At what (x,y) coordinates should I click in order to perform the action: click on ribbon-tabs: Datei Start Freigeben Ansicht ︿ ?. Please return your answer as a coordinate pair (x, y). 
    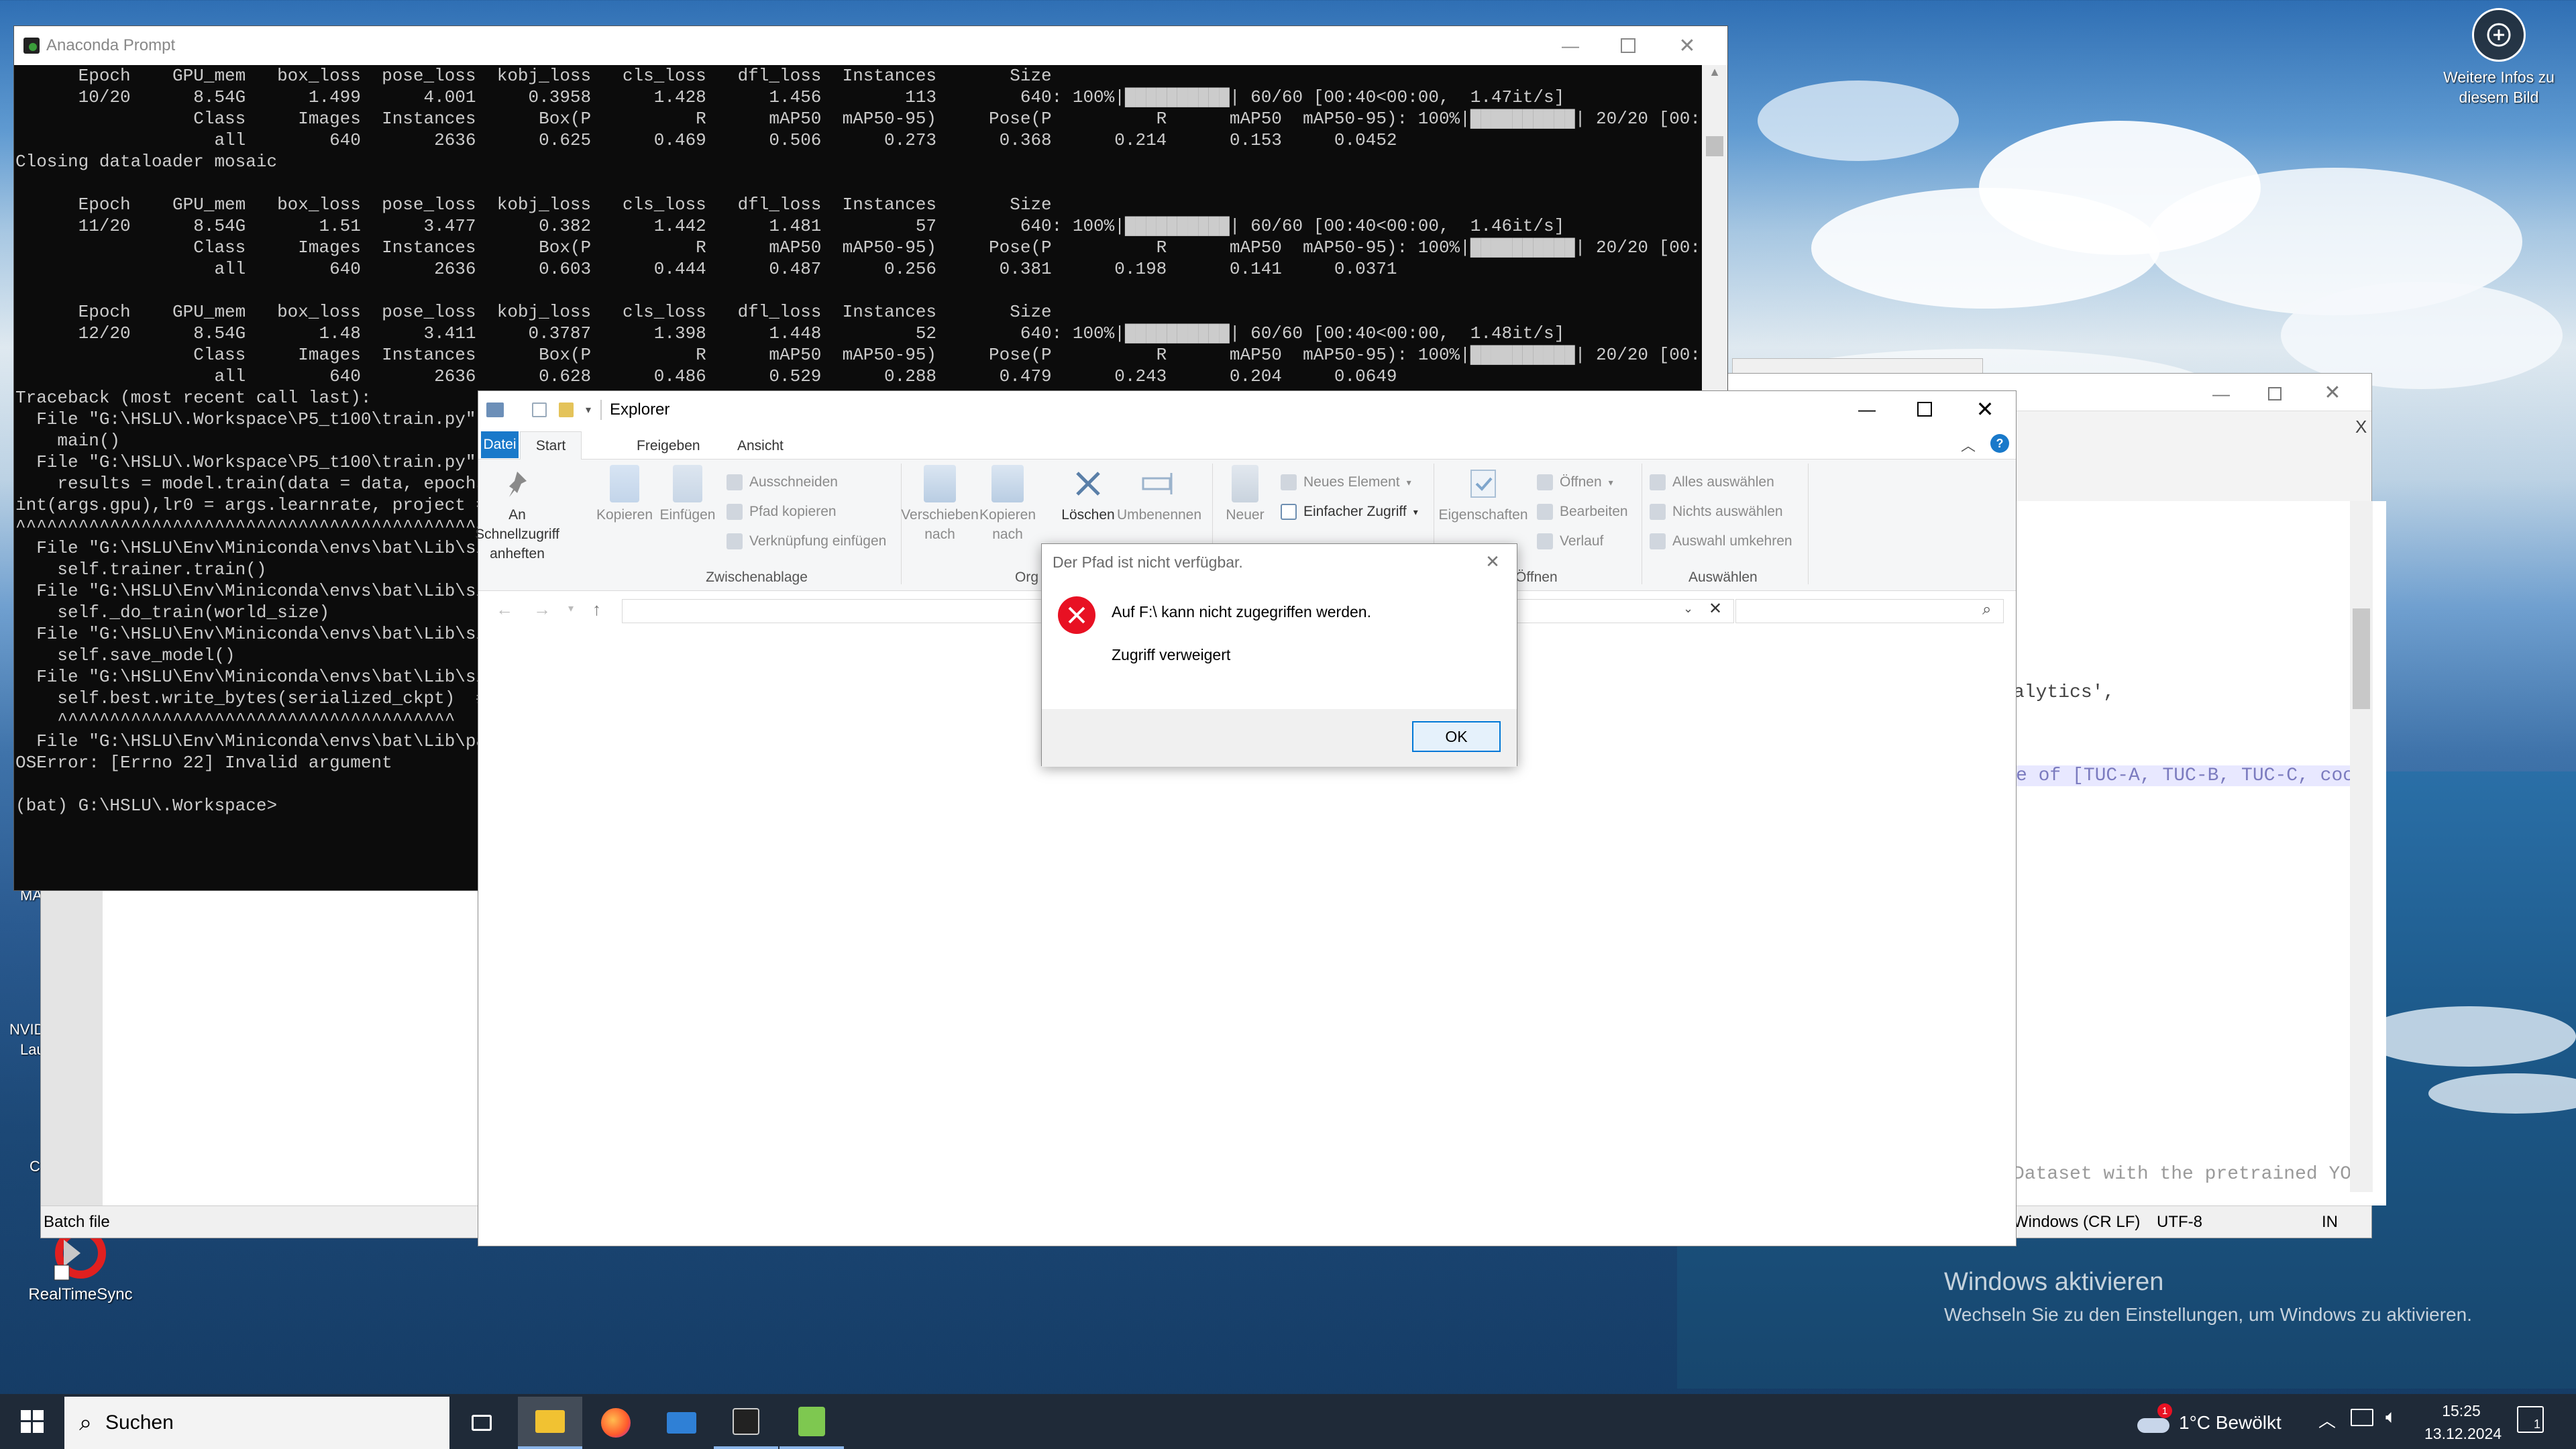
    Looking at the image, I should click on (1247, 444).